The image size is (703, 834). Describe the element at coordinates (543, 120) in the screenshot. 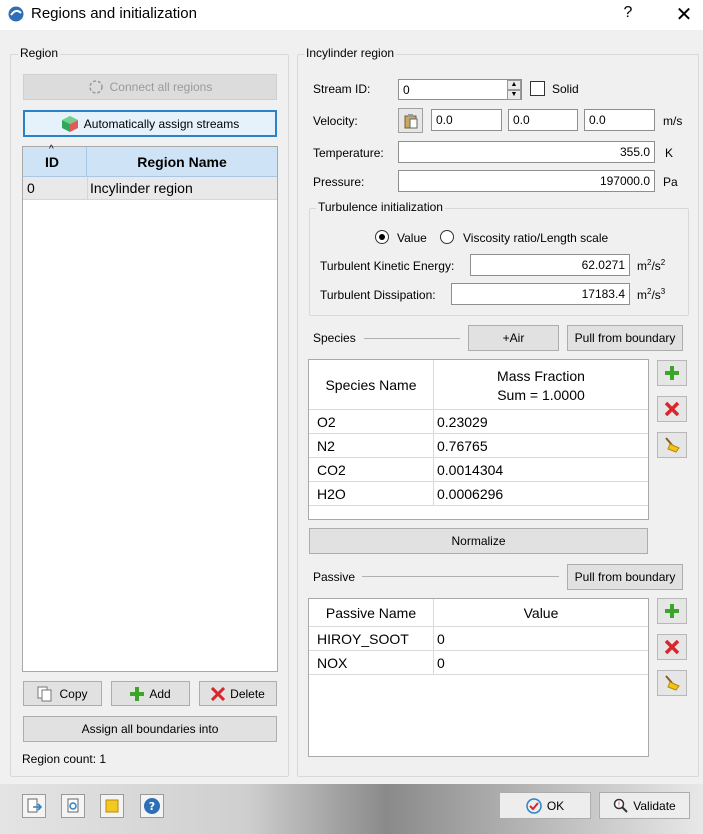

I see `velocity-y-field: 0.0` at that location.